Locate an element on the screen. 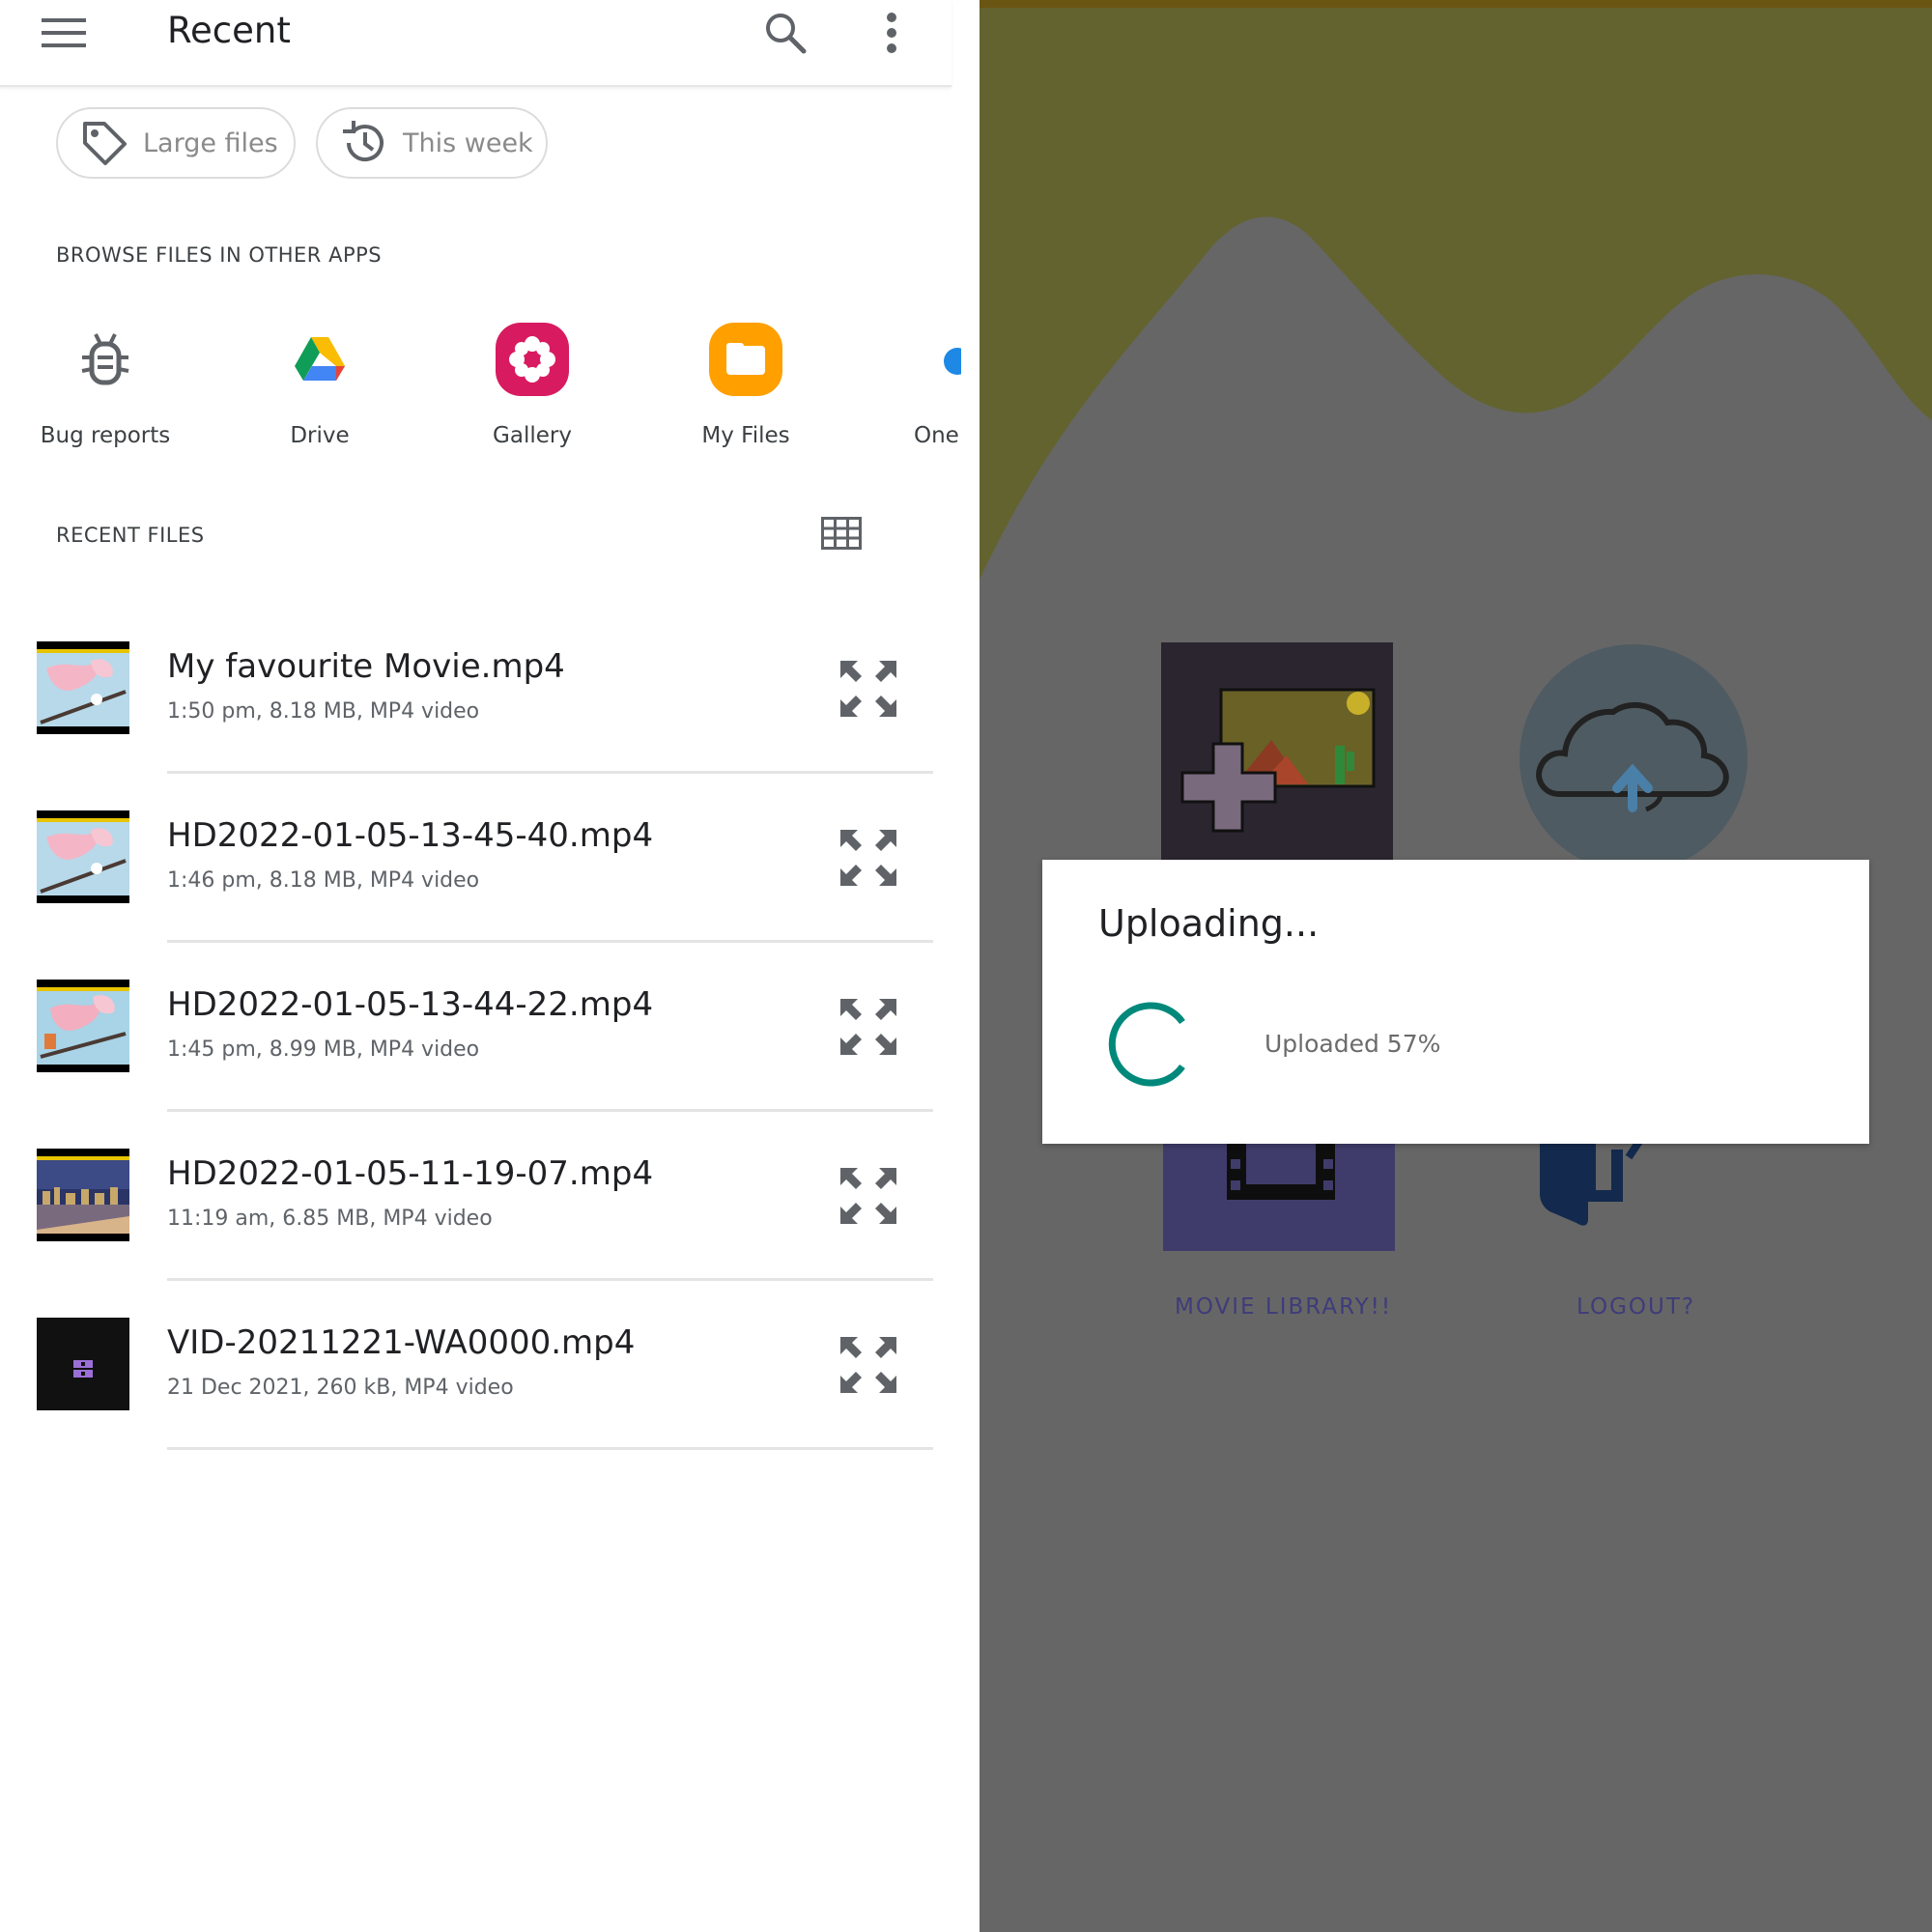 This screenshot has width=1932, height=1932. movie-library-label: MOVIE LIBRARY!! is located at coordinates (1283, 1307).